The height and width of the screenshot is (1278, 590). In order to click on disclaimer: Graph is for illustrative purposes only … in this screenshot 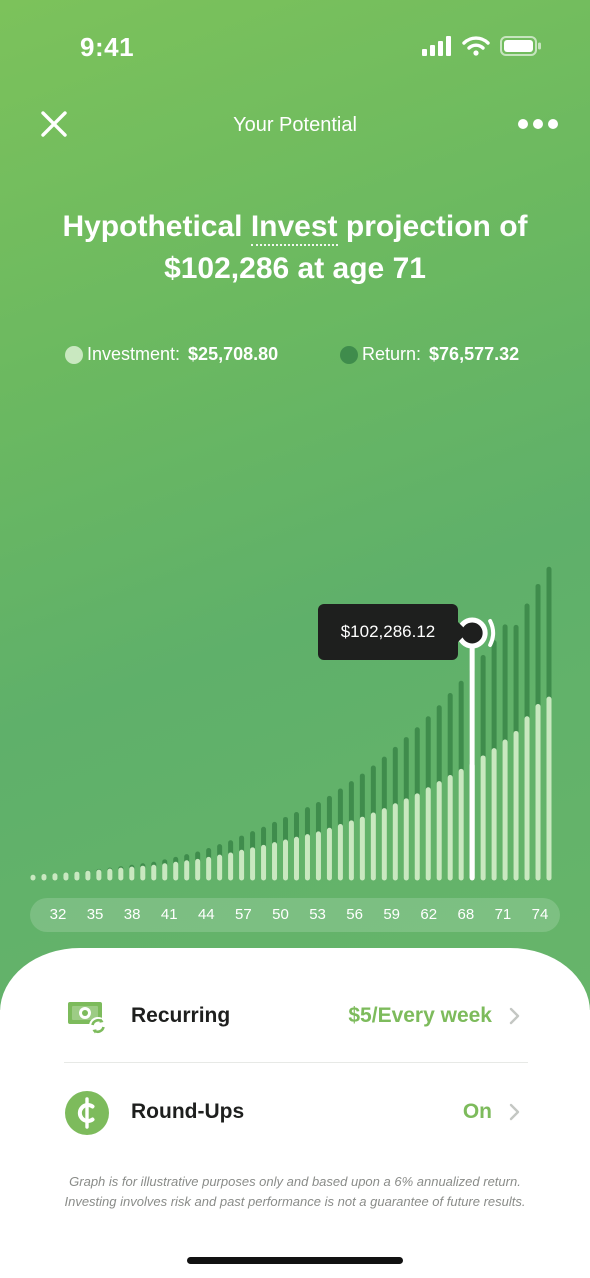, I will do `click(295, 1192)`.